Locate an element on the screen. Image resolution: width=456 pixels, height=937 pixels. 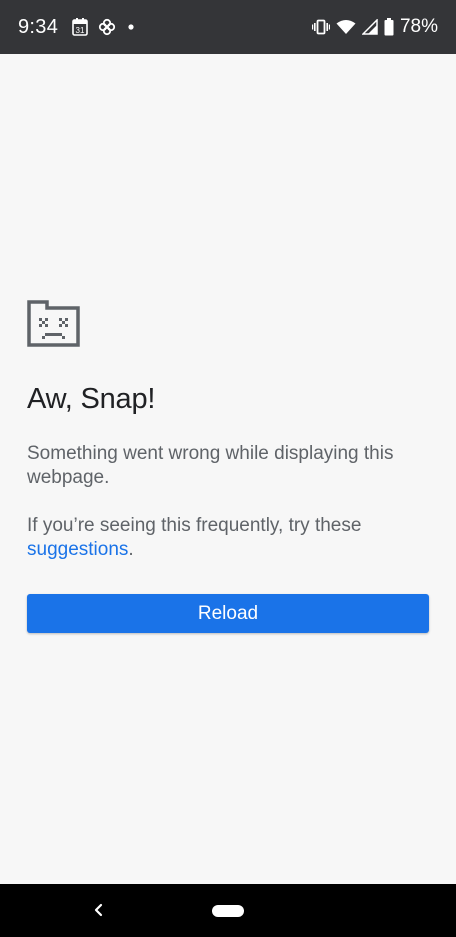
calendar-day: 31 is located at coordinates (80, 30).